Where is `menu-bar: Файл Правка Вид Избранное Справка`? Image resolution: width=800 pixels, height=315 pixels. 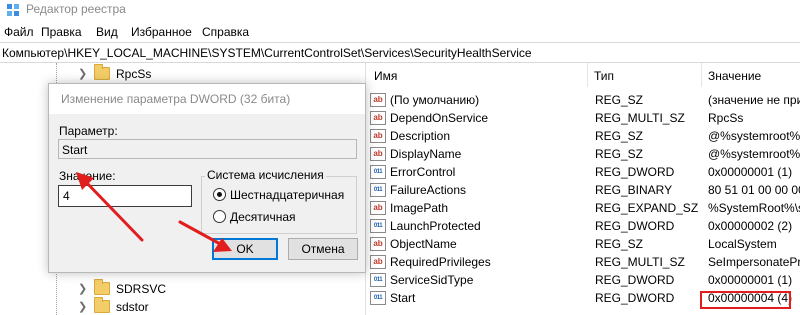 menu-bar: Файл Правка Вид Избранное Справка is located at coordinates (400, 32).